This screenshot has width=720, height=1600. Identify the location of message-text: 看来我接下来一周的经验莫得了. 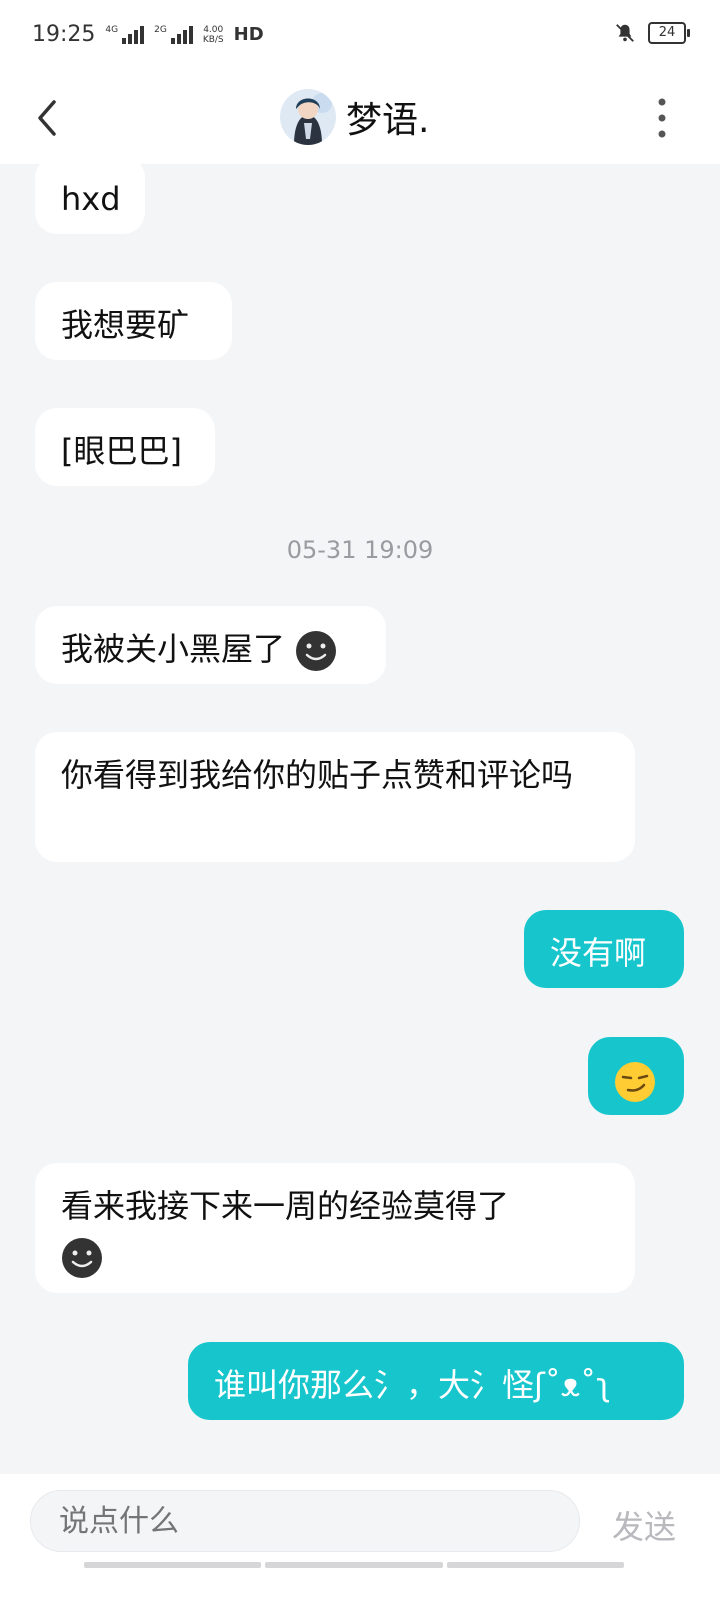
(285, 1206).